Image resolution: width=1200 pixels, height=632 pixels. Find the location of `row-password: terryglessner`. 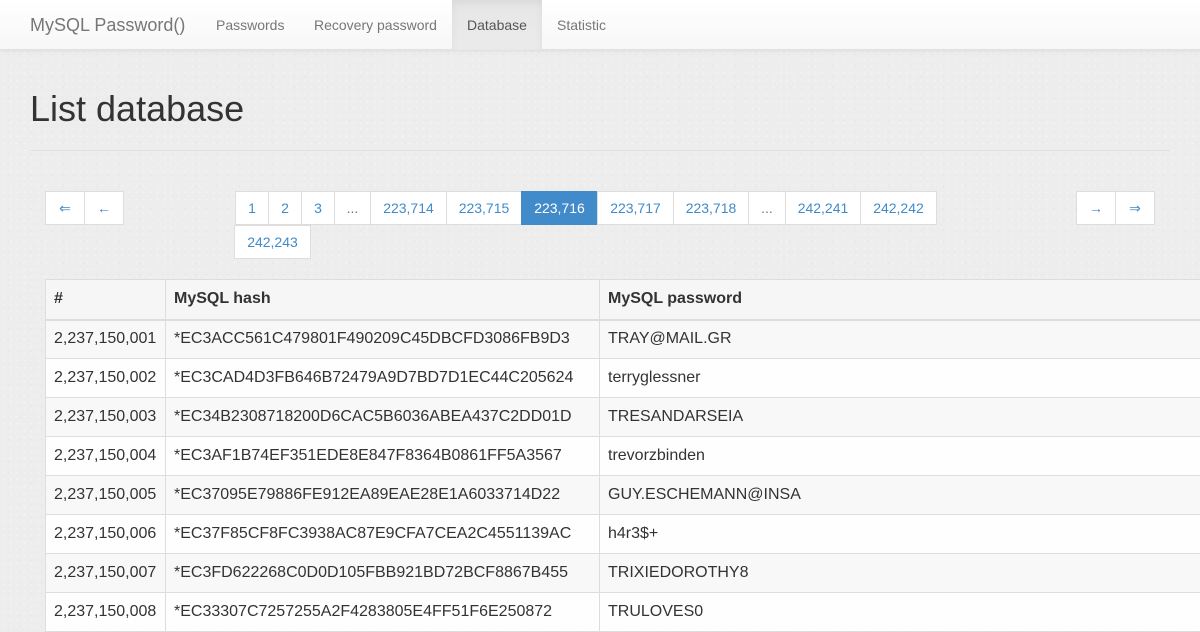

row-password: terryglessner is located at coordinates (900, 378).